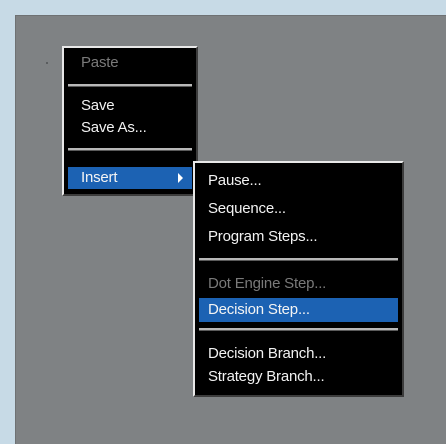 The height and width of the screenshot is (444, 446). Describe the element at coordinates (130, 63) in the screenshot. I see `menu-item-paste: Paste` at that location.